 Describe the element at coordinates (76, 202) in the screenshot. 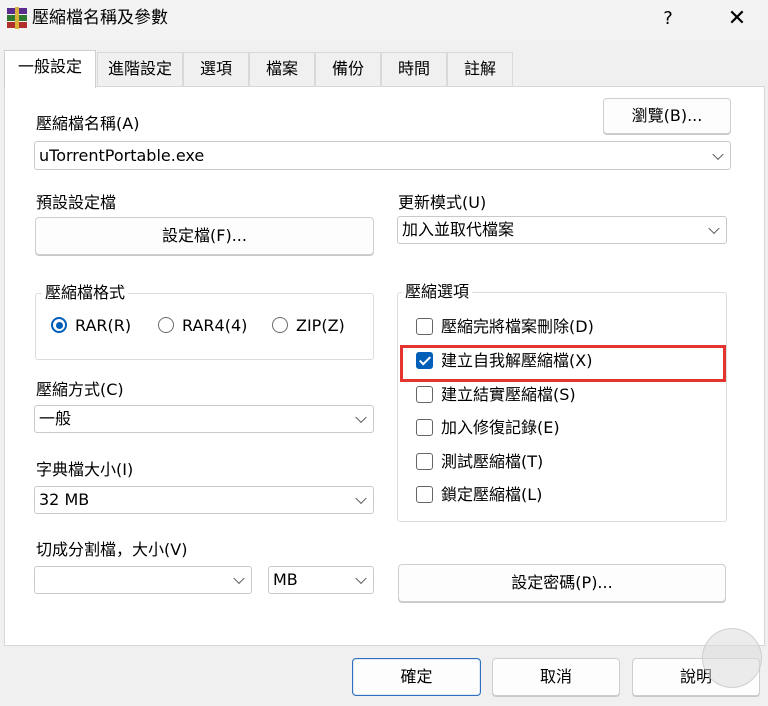

I see `profile-label: 預設設定檔` at that location.